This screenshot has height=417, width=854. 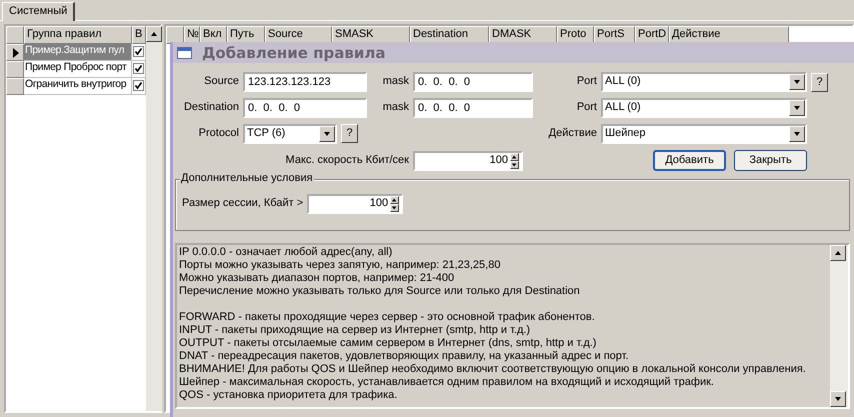 What do you see at coordinates (286, 252) in the screenshot?
I see `help-text-line: IP 0.0.0.0 - означает любой адрес(any, all)` at bounding box center [286, 252].